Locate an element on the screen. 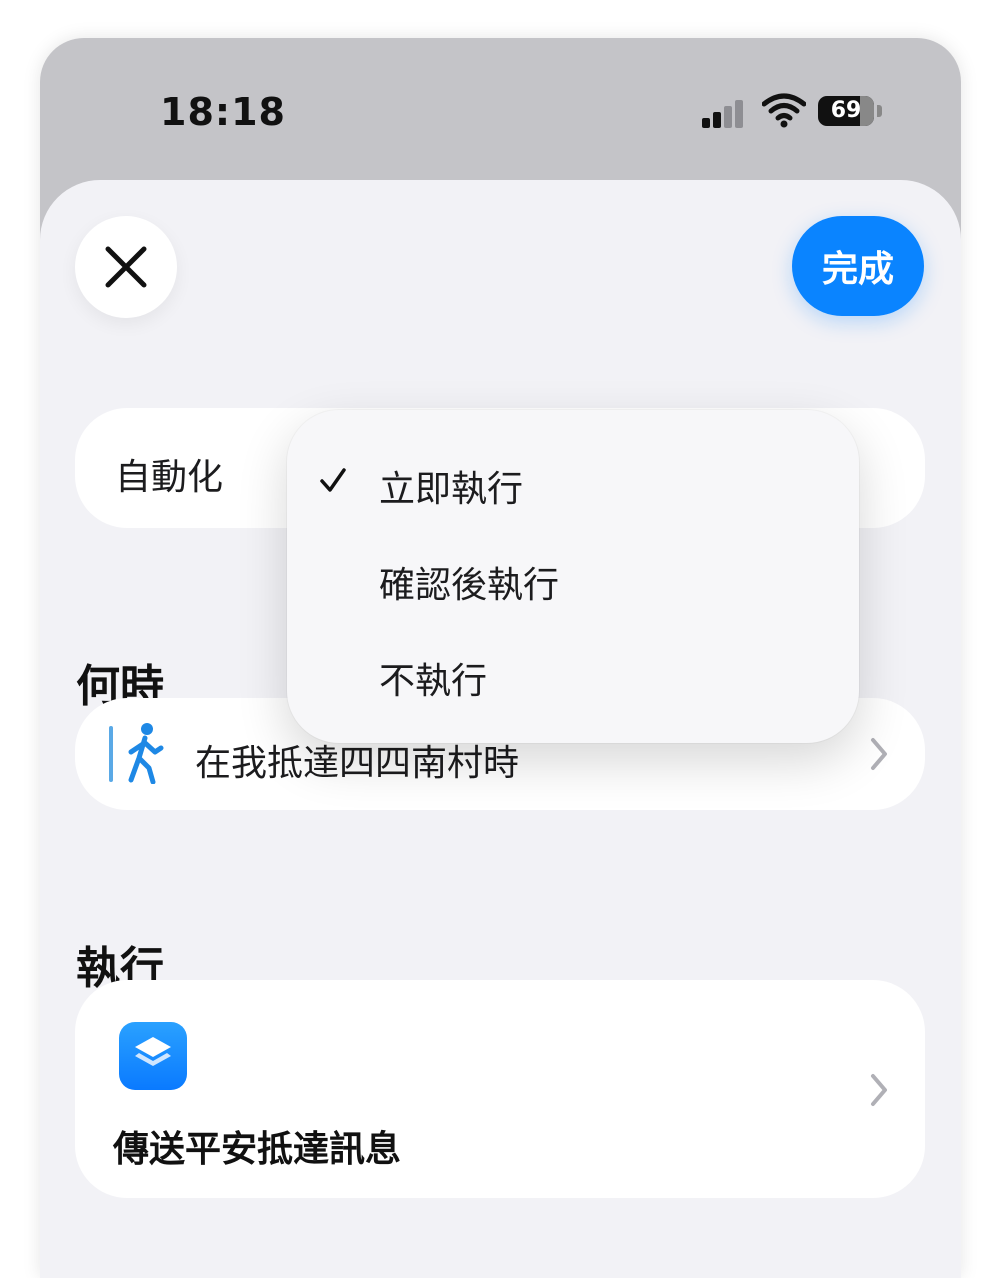 The height and width of the screenshot is (1278, 999). close-icon is located at coordinates (126, 267).